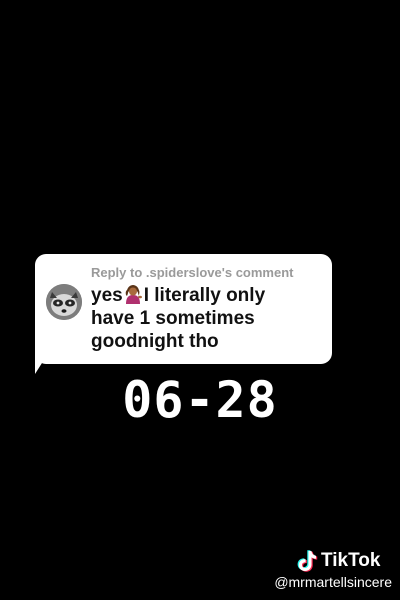 The image size is (400, 600). Describe the element at coordinates (107, 295) in the screenshot. I see `comment-text-yes: yes` at that location.